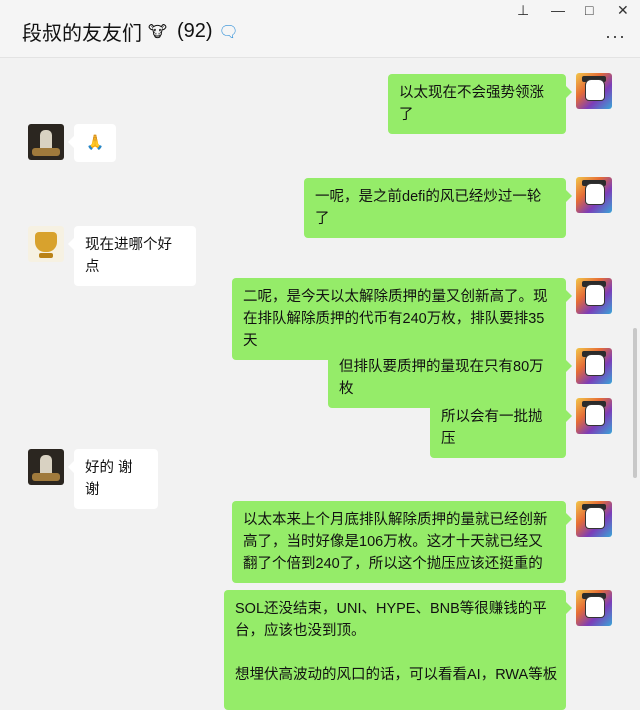 Image resolution: width=640 pixels, height=710 pixels. What do you see at coordinates (501, 428) in the screenshot?
I see `message-bubble: 所以会有一批抛压` at bounding box center [501, 428].